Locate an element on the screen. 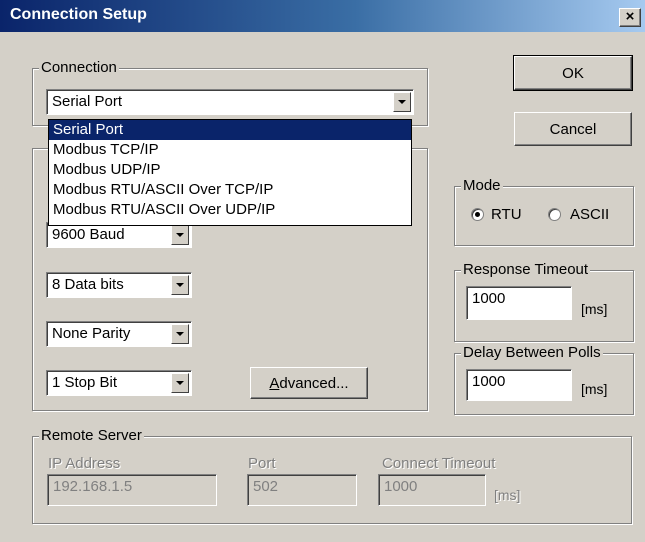 The height and width of the screenshot is (542, 645). connect-timeout-value: 1000 is located at coordinates (401, 486).